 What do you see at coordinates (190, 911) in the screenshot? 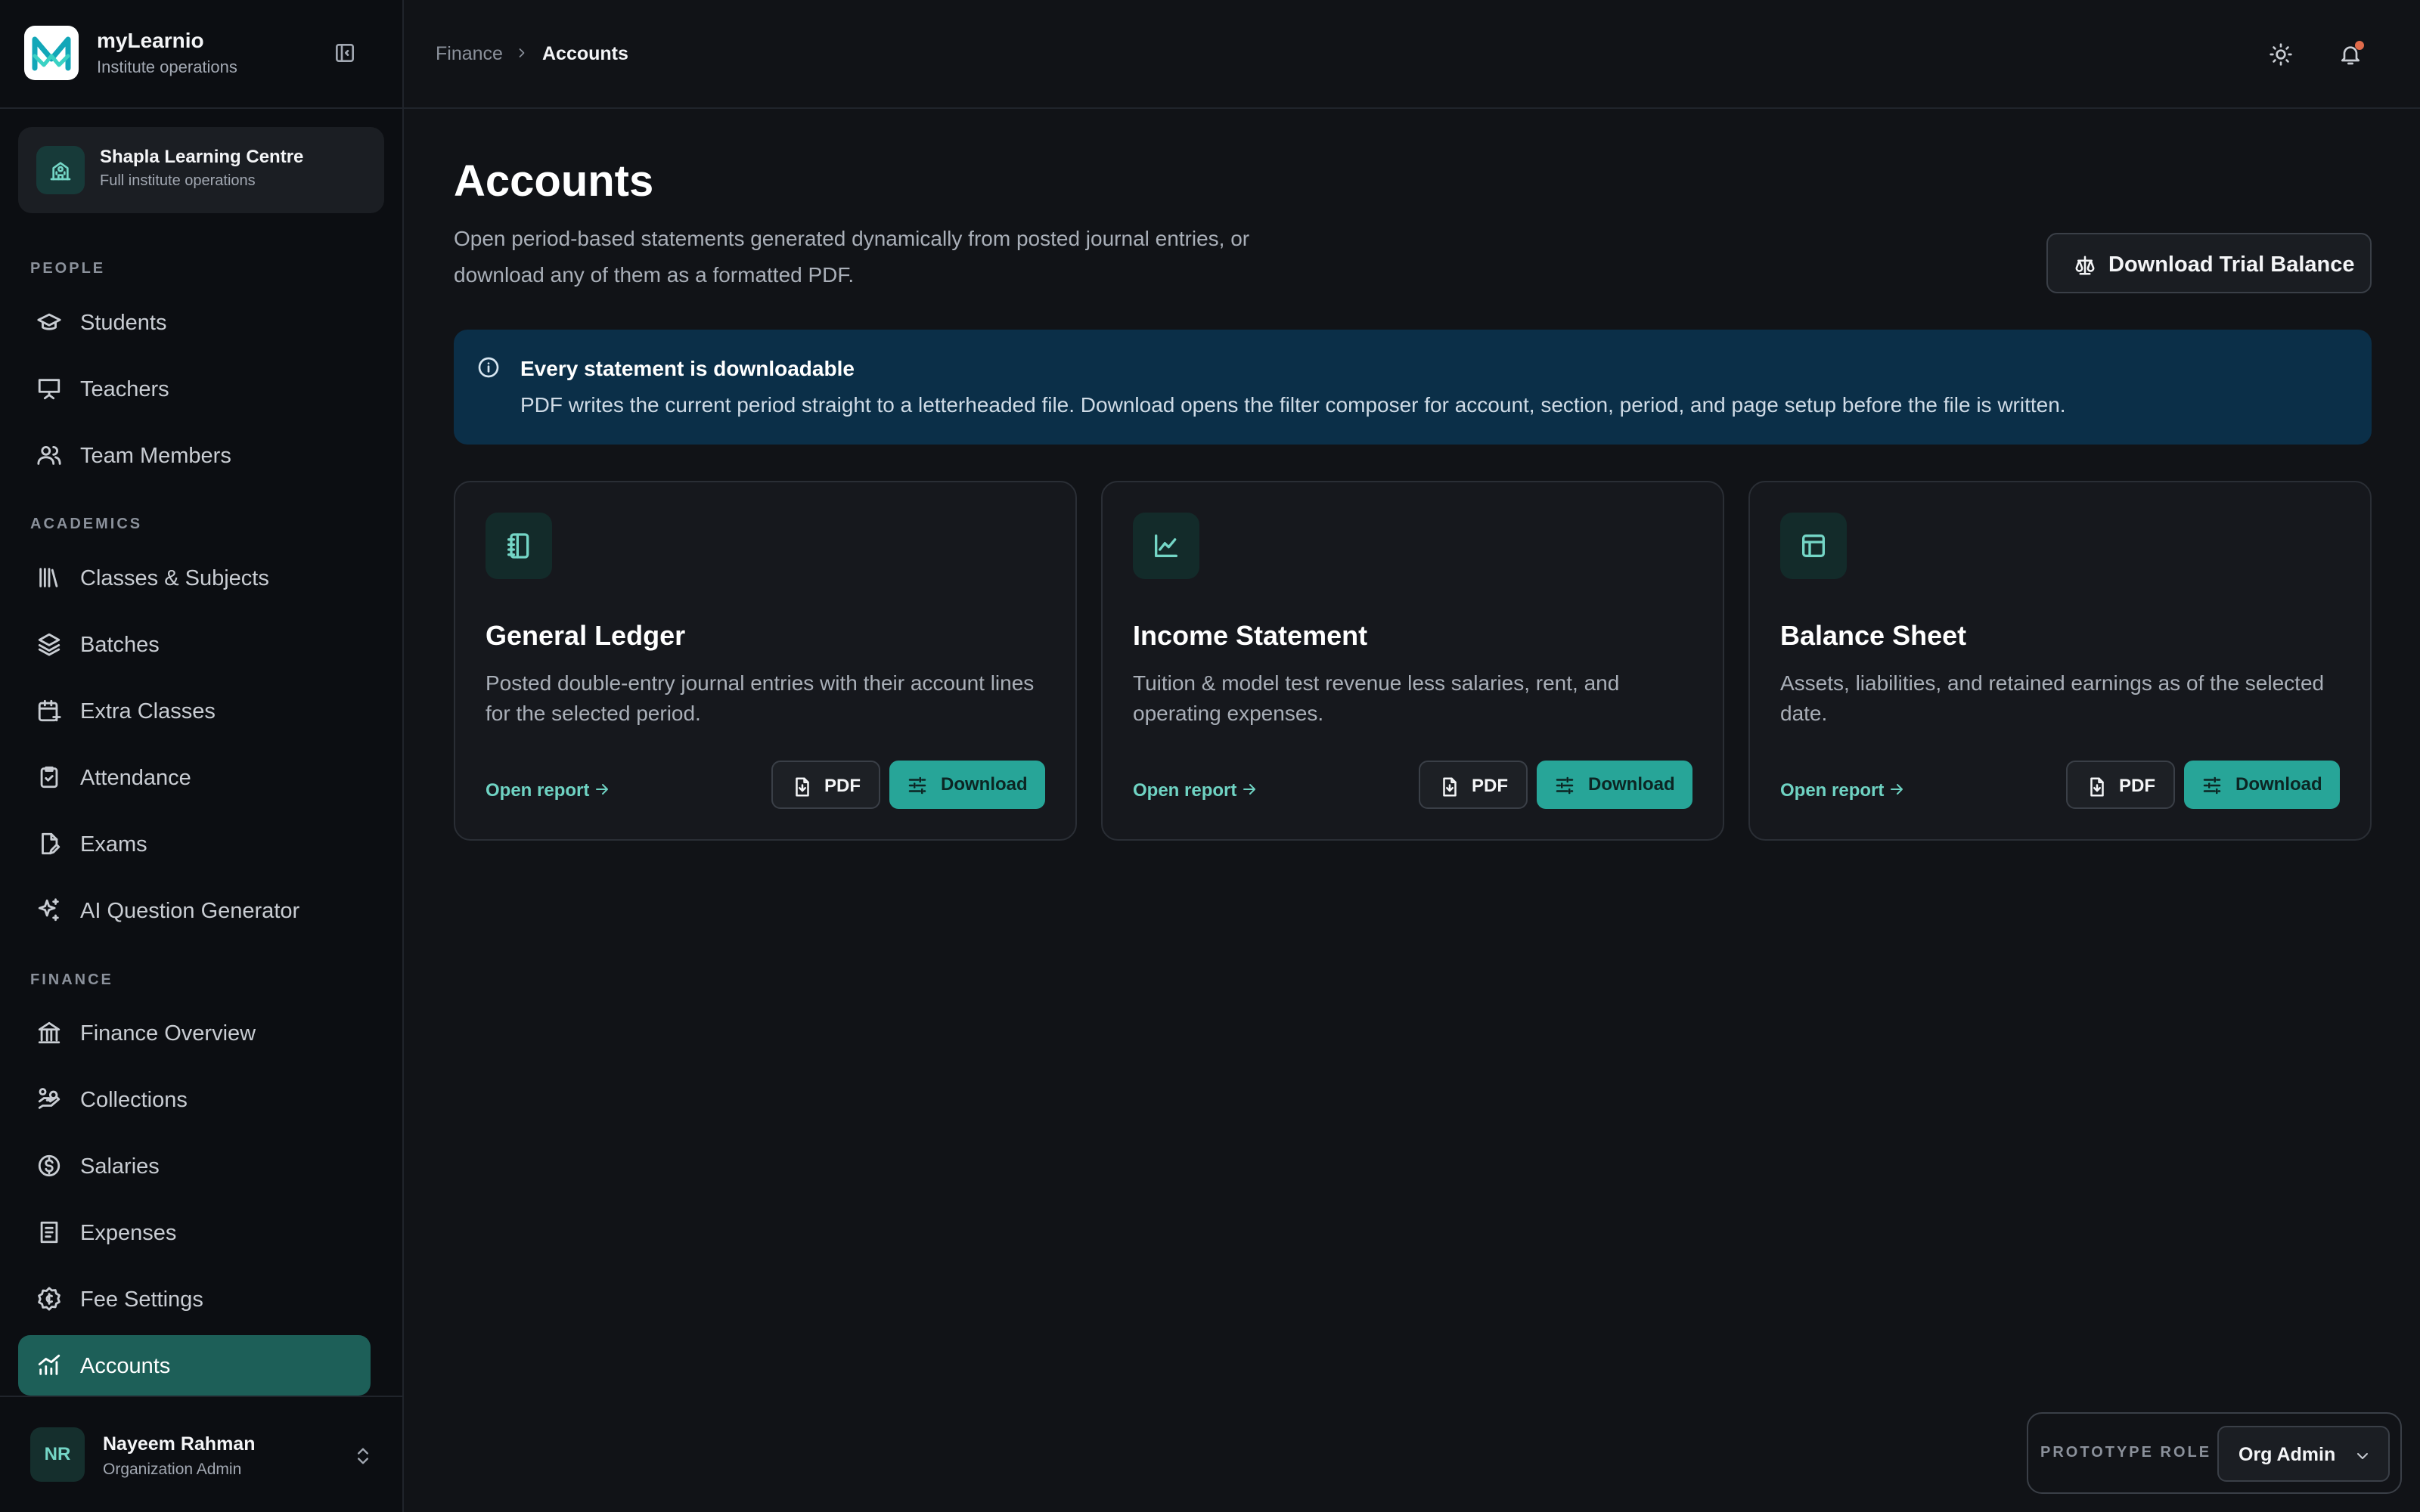
I see `sidebar-item-label: AI Question Generator` at bounding box center [190, 911].